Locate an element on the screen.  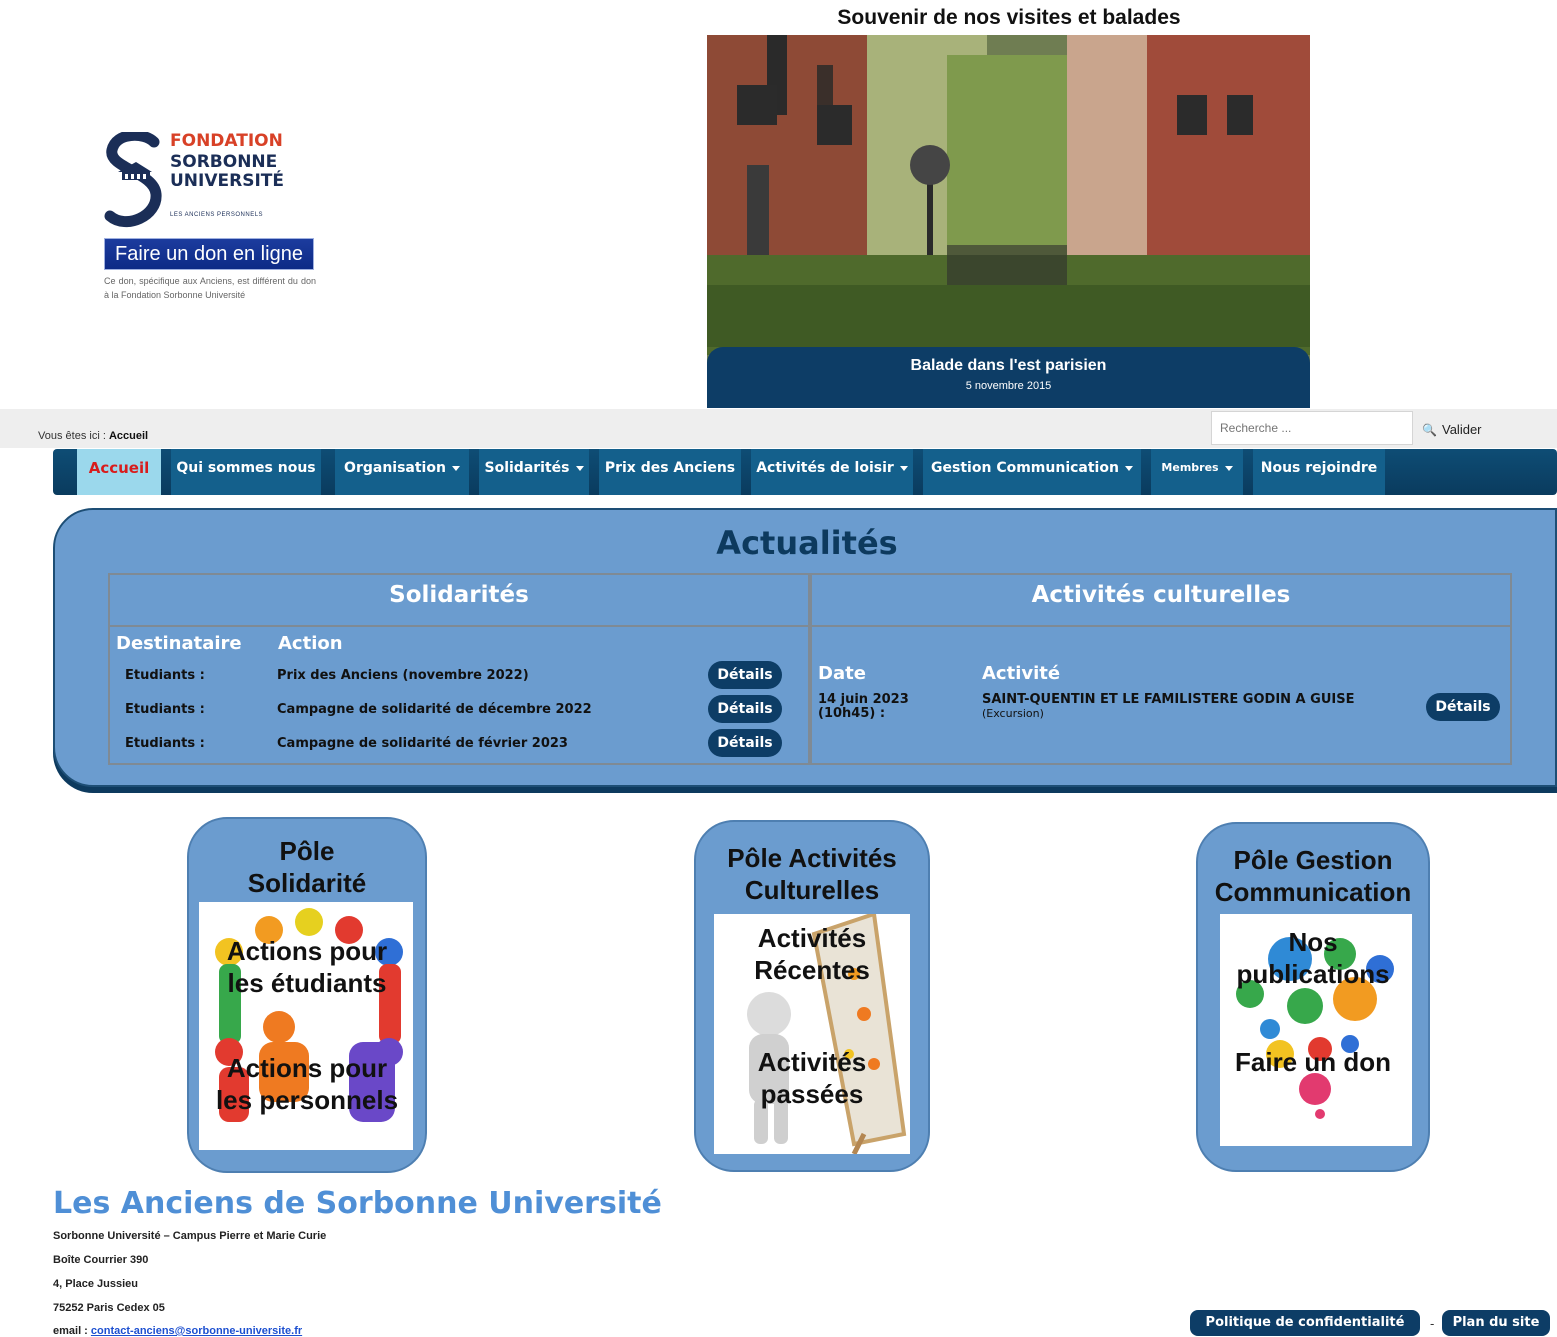
footer-email-link: contact-anciens@sorbonne-universite.fr is located at coordinates (196, 1331).